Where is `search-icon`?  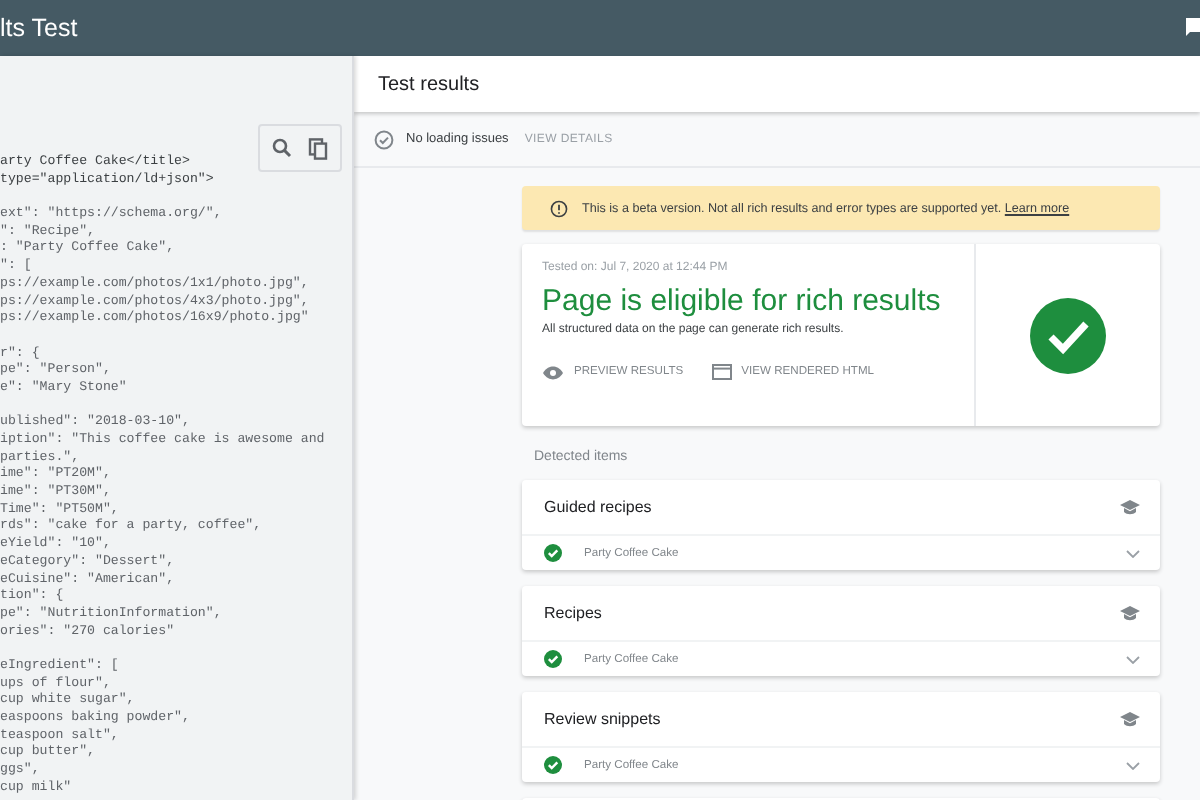
search-icon is located at coordinates (282, 148).